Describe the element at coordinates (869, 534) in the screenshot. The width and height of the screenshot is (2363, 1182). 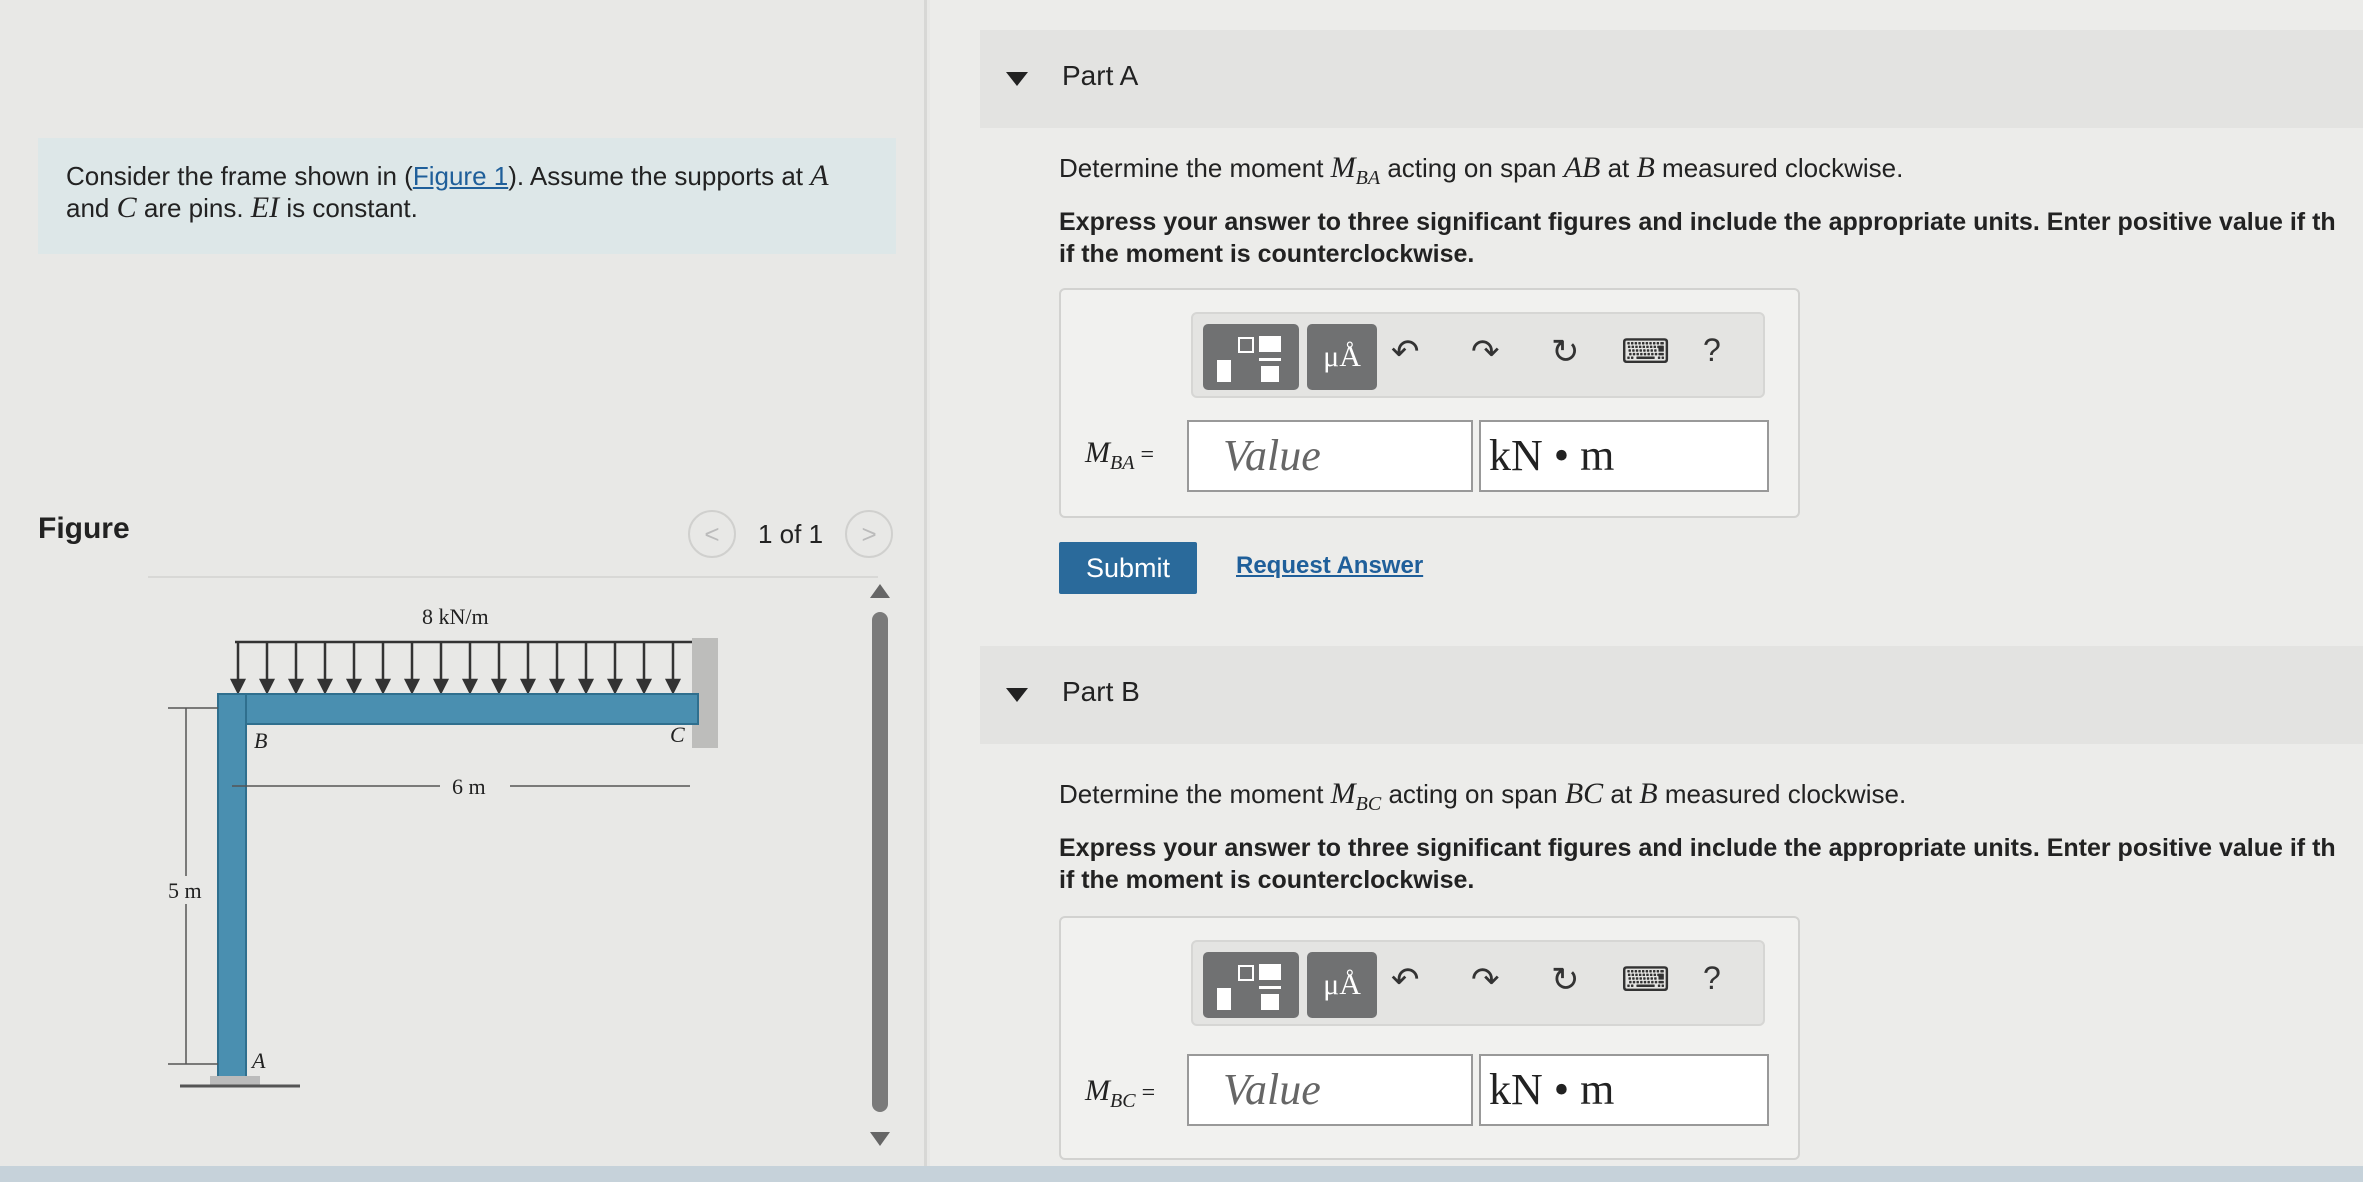
I see `next-figure-button: >` at that location.